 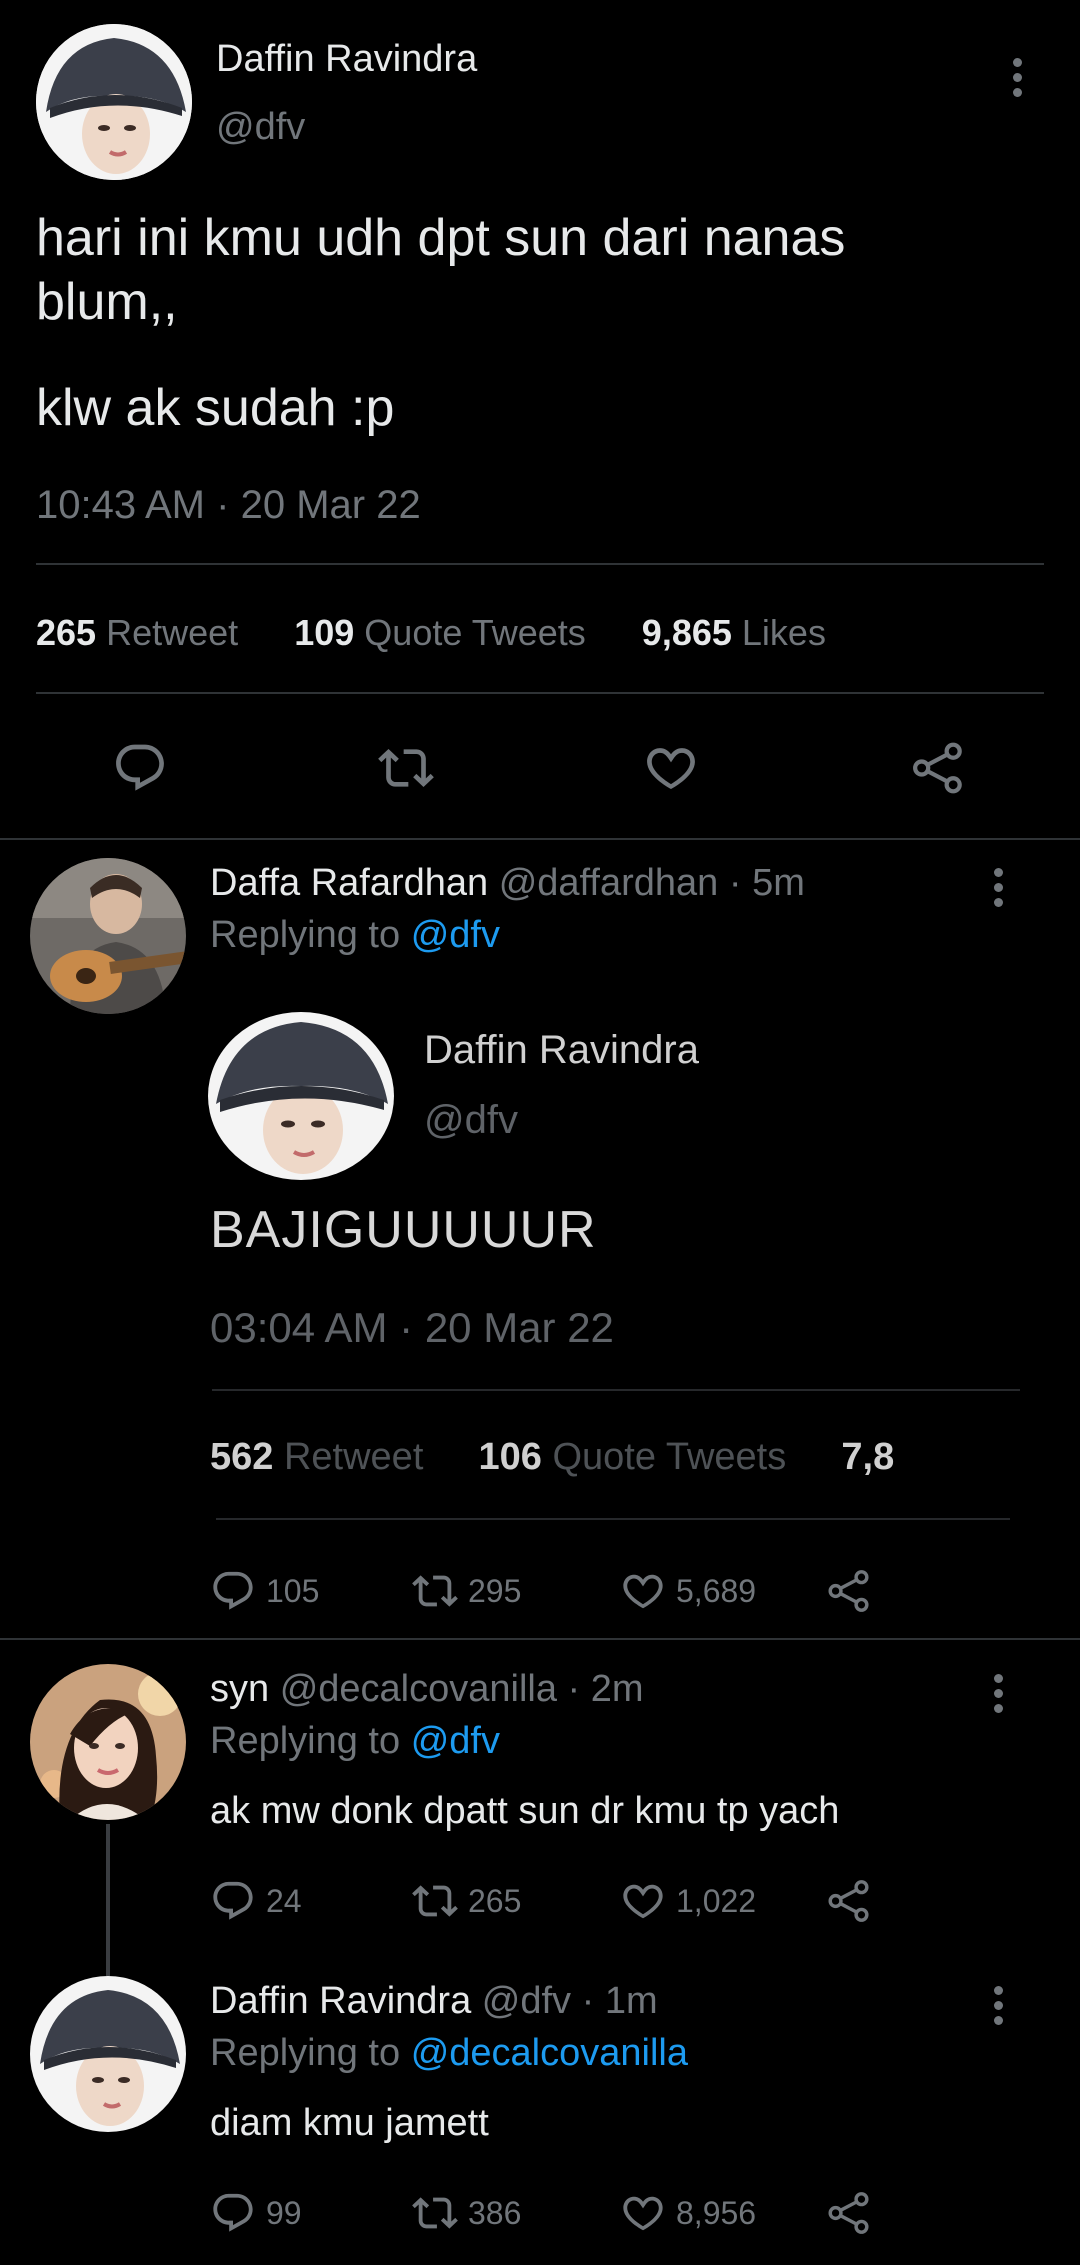 What do you see at coordinates (172, 632) in the screenshot?
I see `retweets-label: Retweet` at bounding box center [172, 632].